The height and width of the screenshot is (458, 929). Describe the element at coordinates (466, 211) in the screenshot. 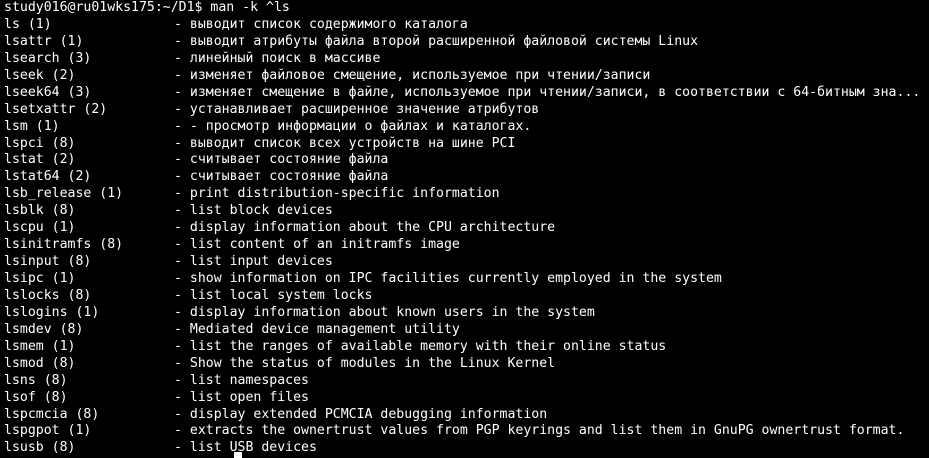

I see `result-line: lsblk (8) - list block devices` at that location.